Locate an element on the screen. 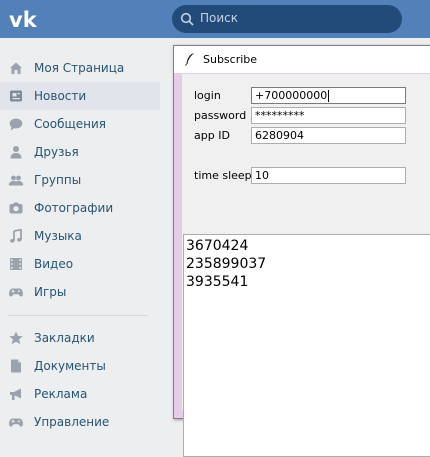 The width and height of the screenshot is (430, 457). search-placeholder: Поиск is located at coordinates (219, 18).